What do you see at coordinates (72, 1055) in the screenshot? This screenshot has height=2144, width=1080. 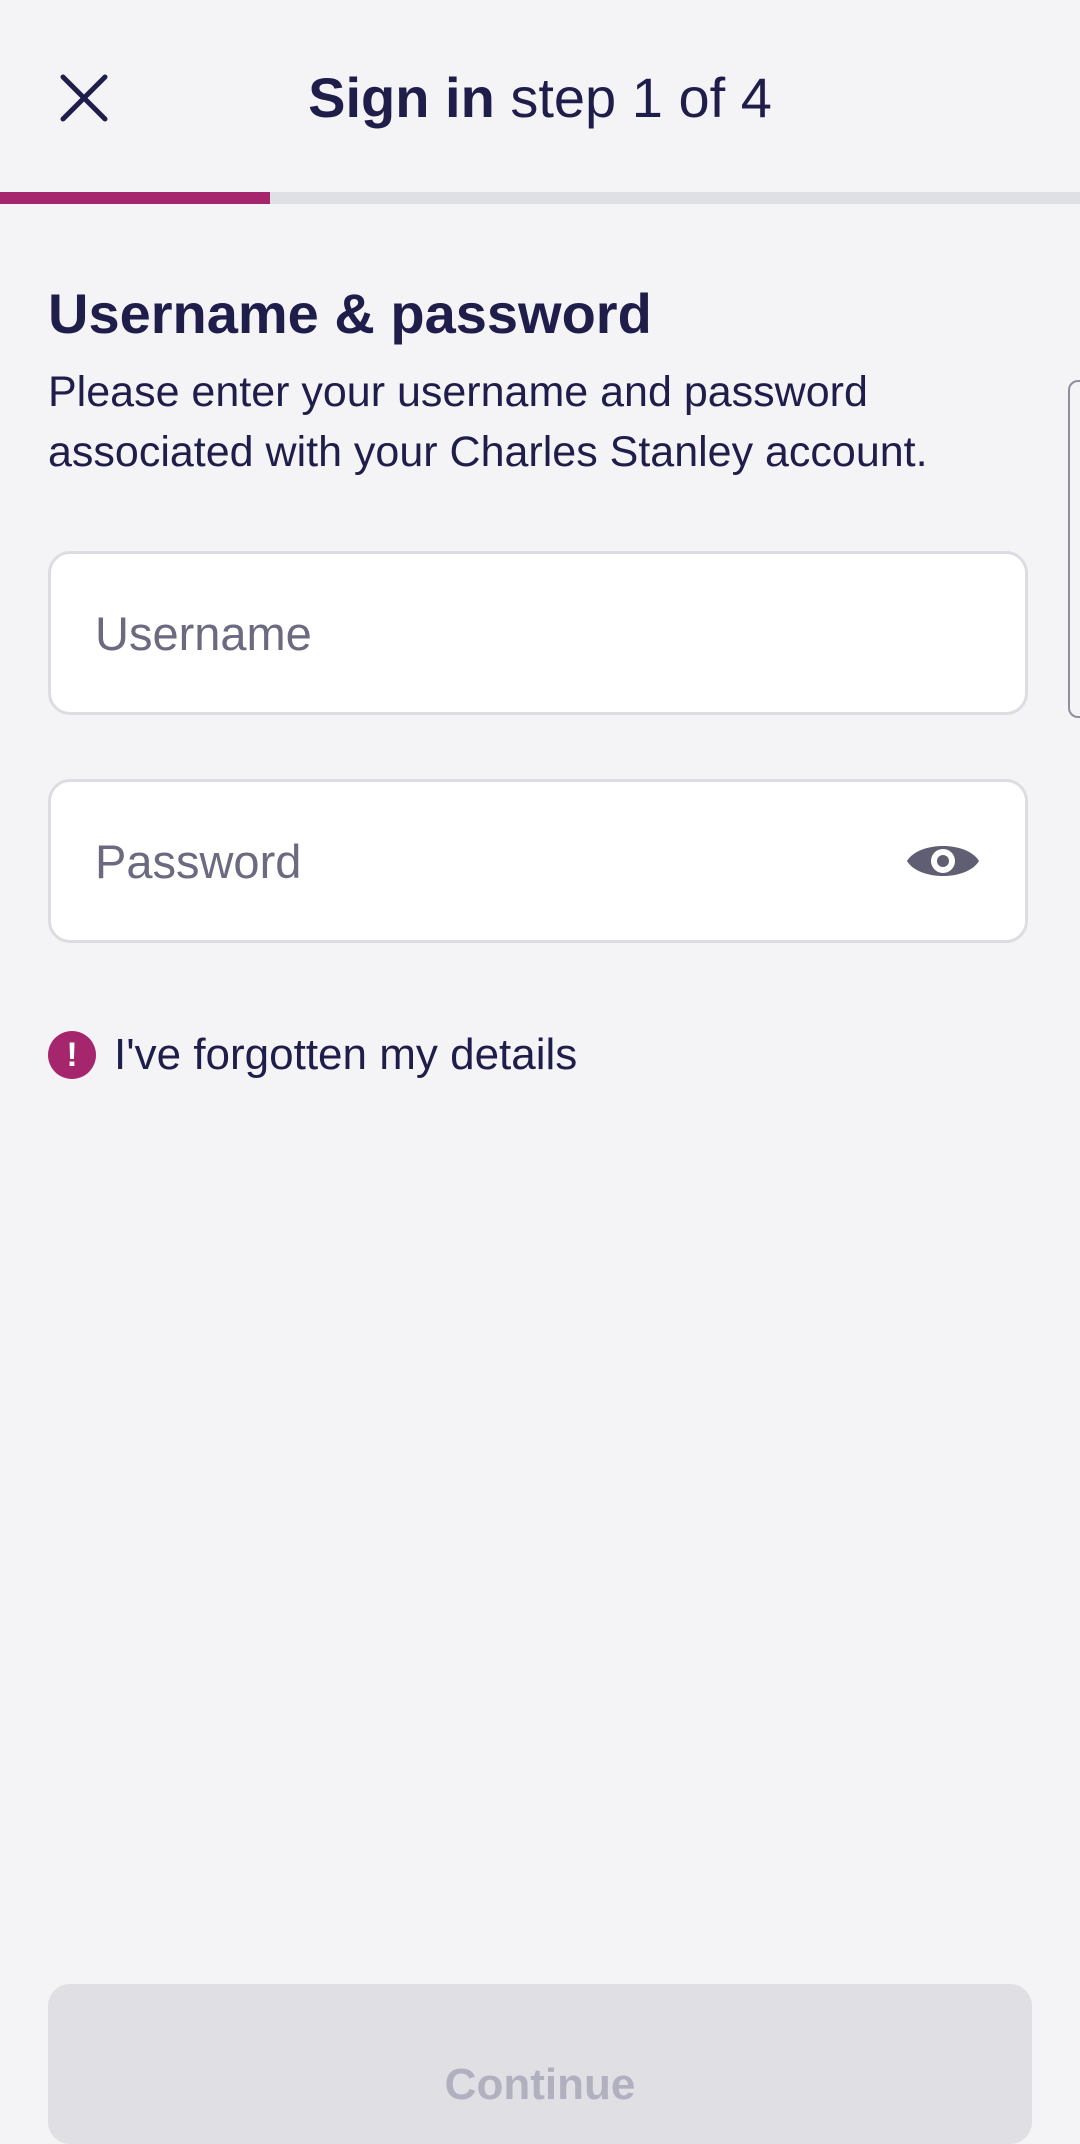 I see `alert-icon: !` at bounding box center [72, 1055].